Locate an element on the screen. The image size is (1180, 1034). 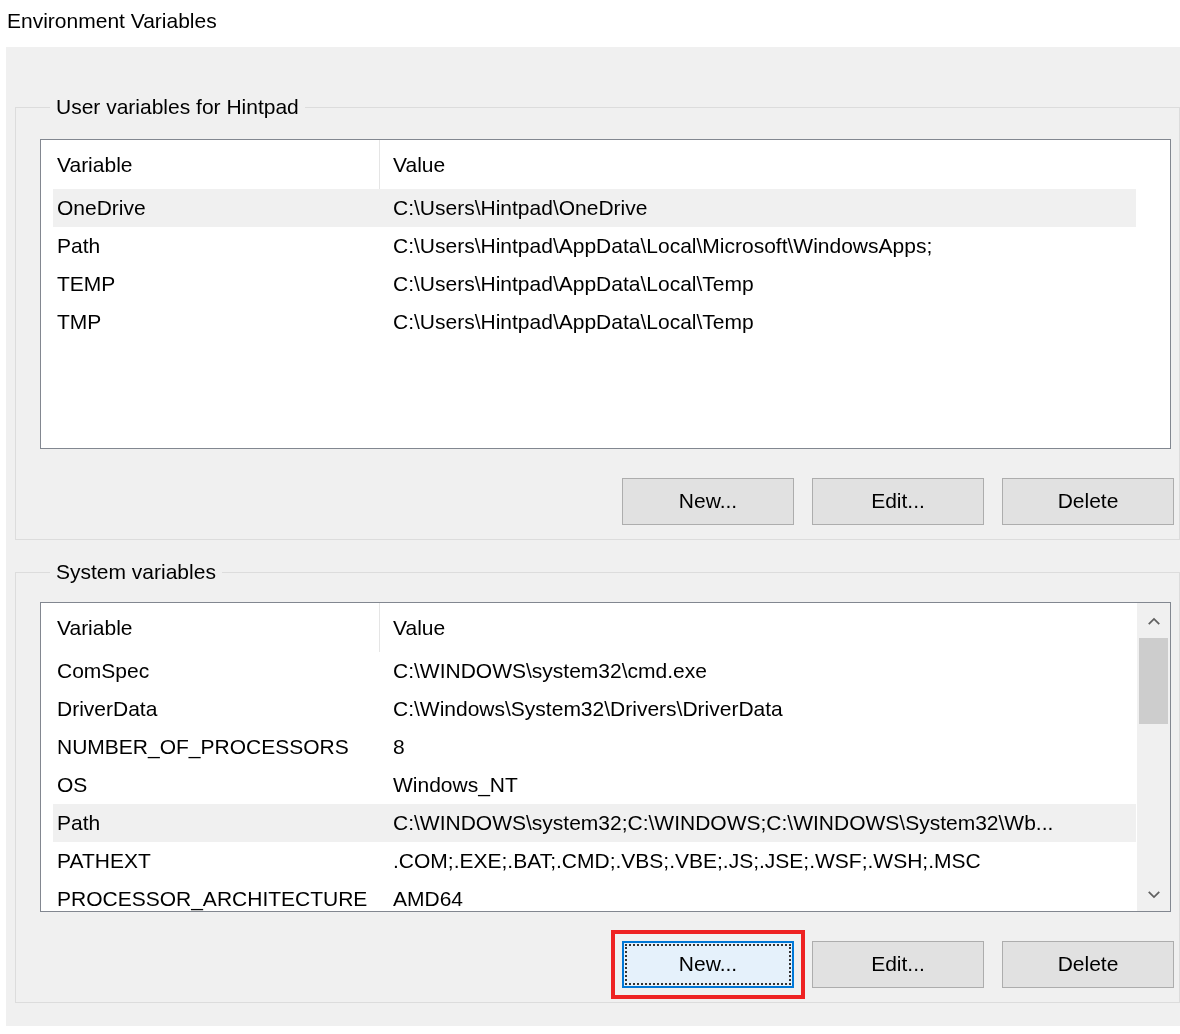
variable-name: OS is located at coordinates (72, 785).